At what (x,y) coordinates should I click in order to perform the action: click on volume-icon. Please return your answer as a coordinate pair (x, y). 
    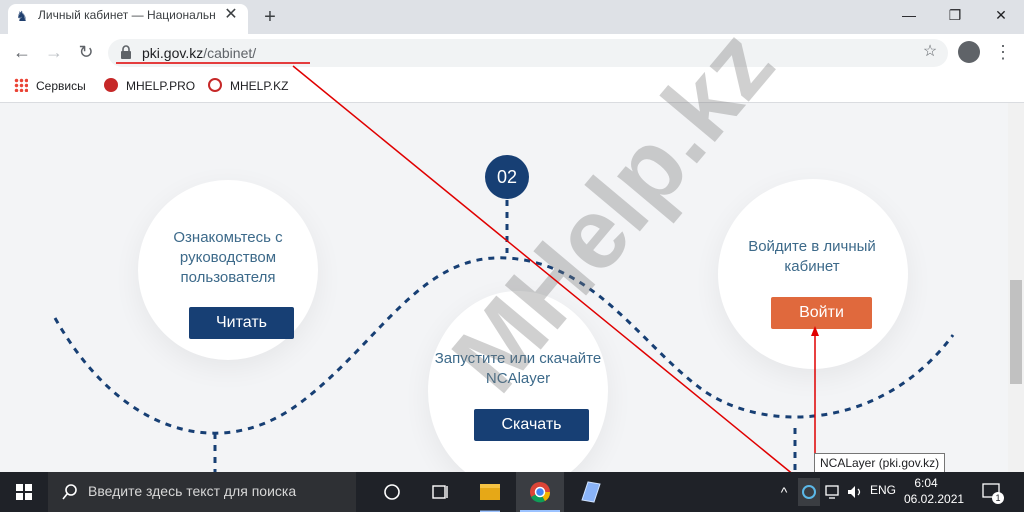
    Looking at the image, I should click on (855, 492).